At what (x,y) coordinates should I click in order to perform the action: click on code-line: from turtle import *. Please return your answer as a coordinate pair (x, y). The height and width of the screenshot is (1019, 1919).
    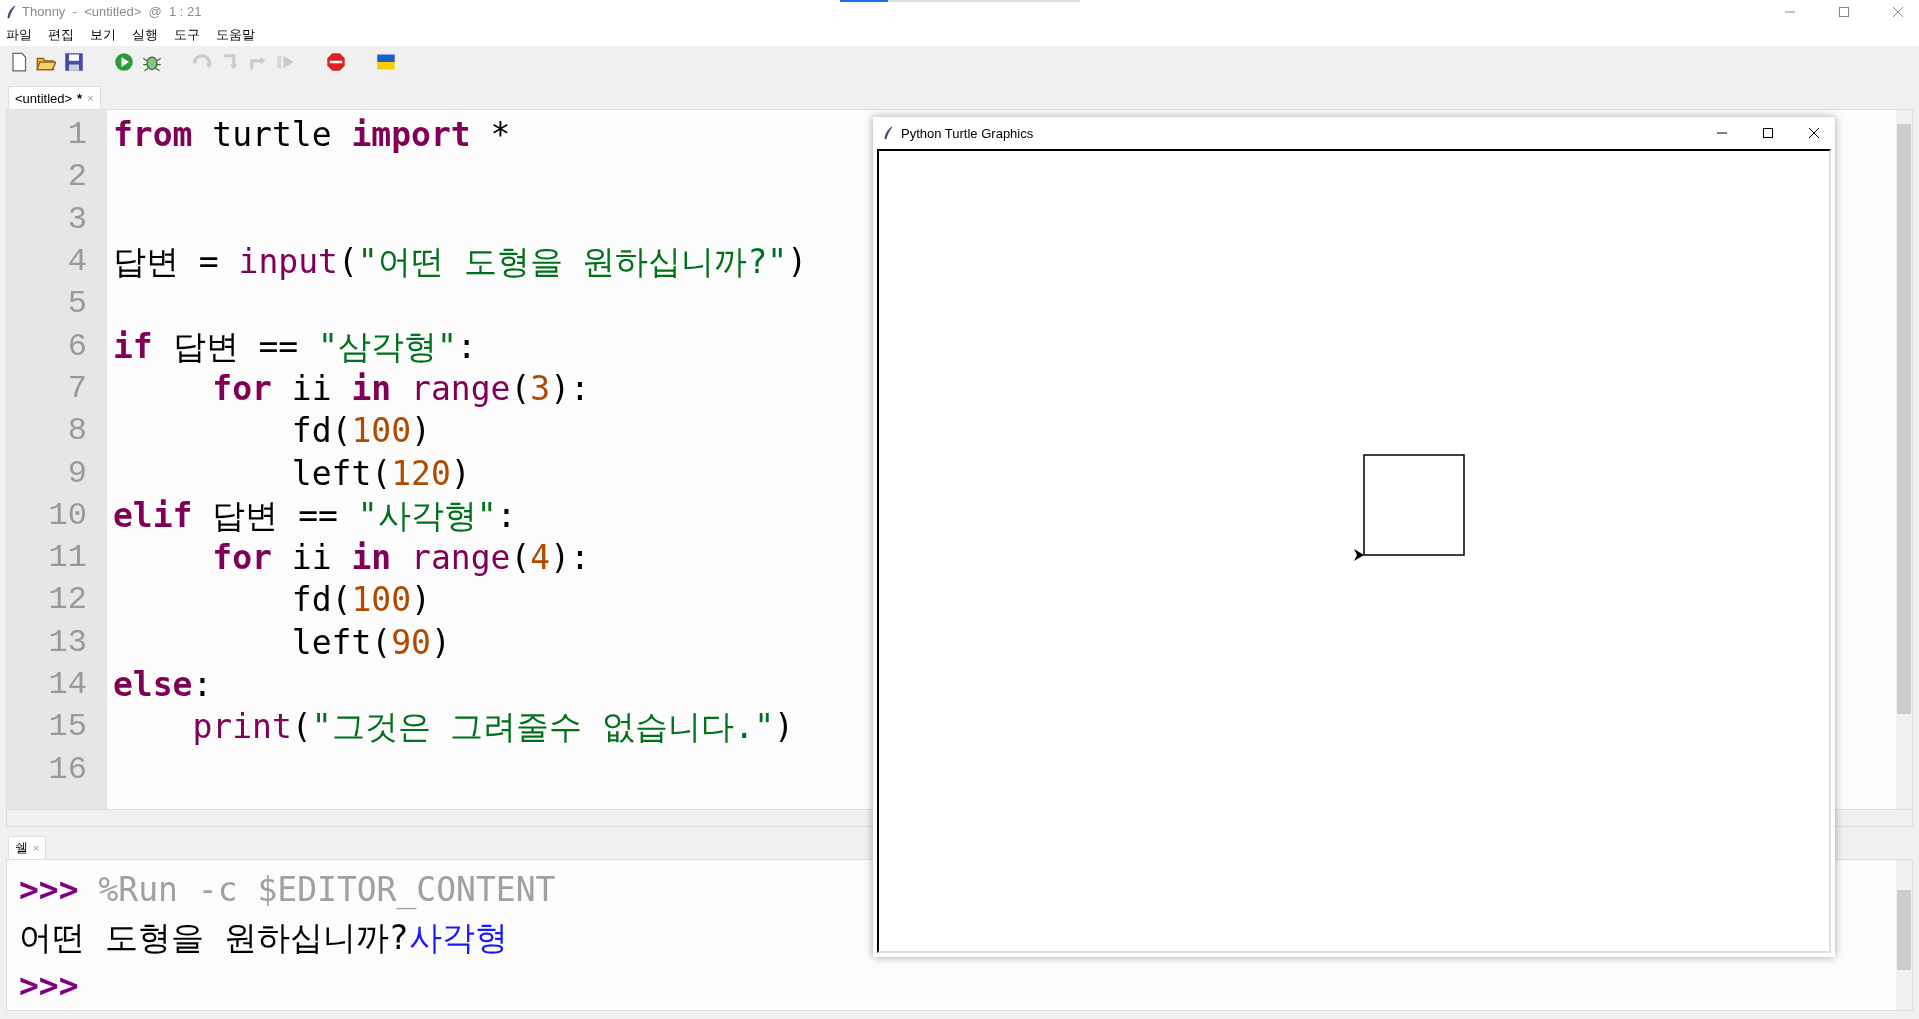
    Looking at the image, I should click on (312, 135).